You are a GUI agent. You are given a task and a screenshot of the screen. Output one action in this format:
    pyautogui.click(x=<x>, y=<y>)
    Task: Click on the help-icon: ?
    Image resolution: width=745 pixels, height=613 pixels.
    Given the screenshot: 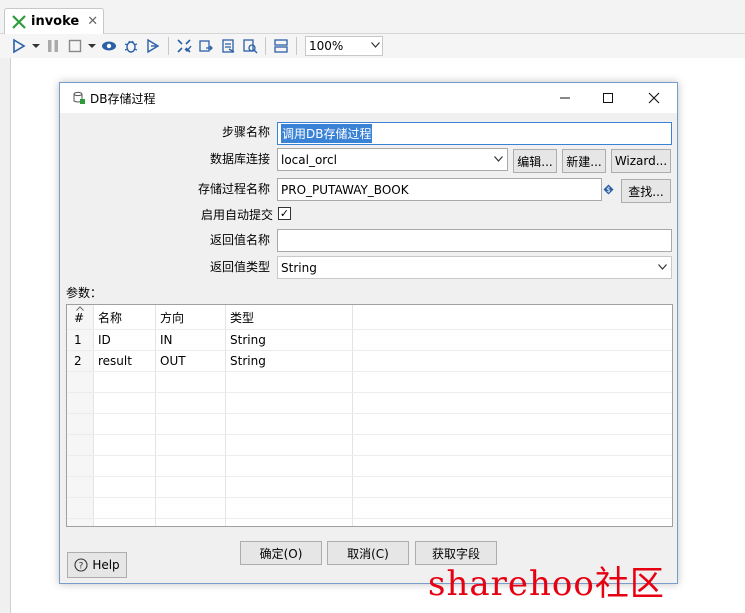 What is the action you would take?
    pyautogui.click(x=81, y=565)
    